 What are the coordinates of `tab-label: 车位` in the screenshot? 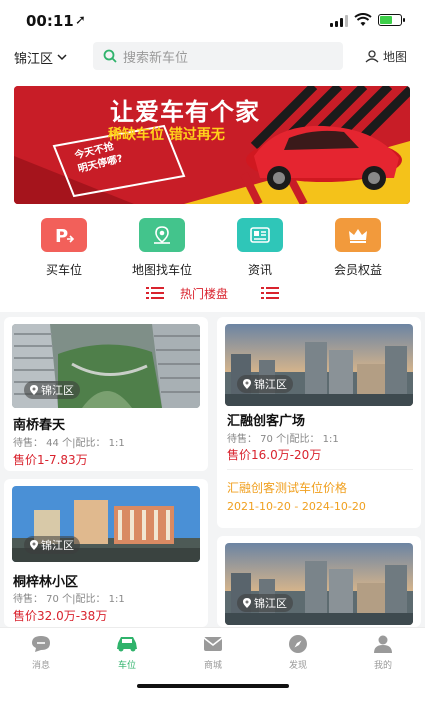 It's located at (126, 666).